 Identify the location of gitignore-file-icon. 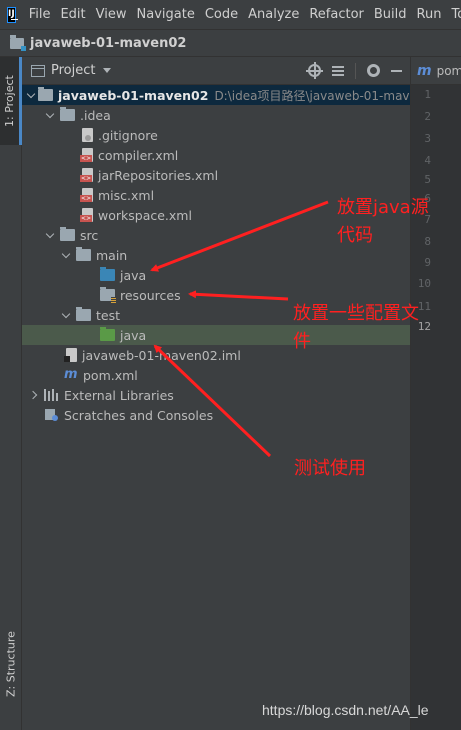
(87, 135).